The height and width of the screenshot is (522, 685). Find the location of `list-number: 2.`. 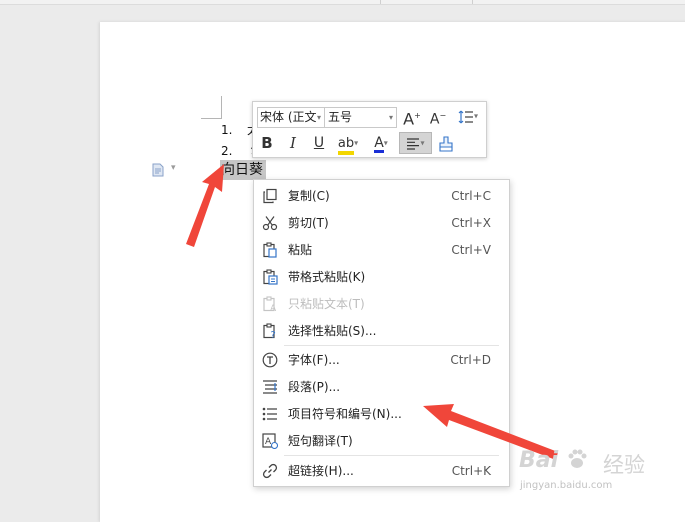

list-number: 2. is located at coordinates (227, 151).